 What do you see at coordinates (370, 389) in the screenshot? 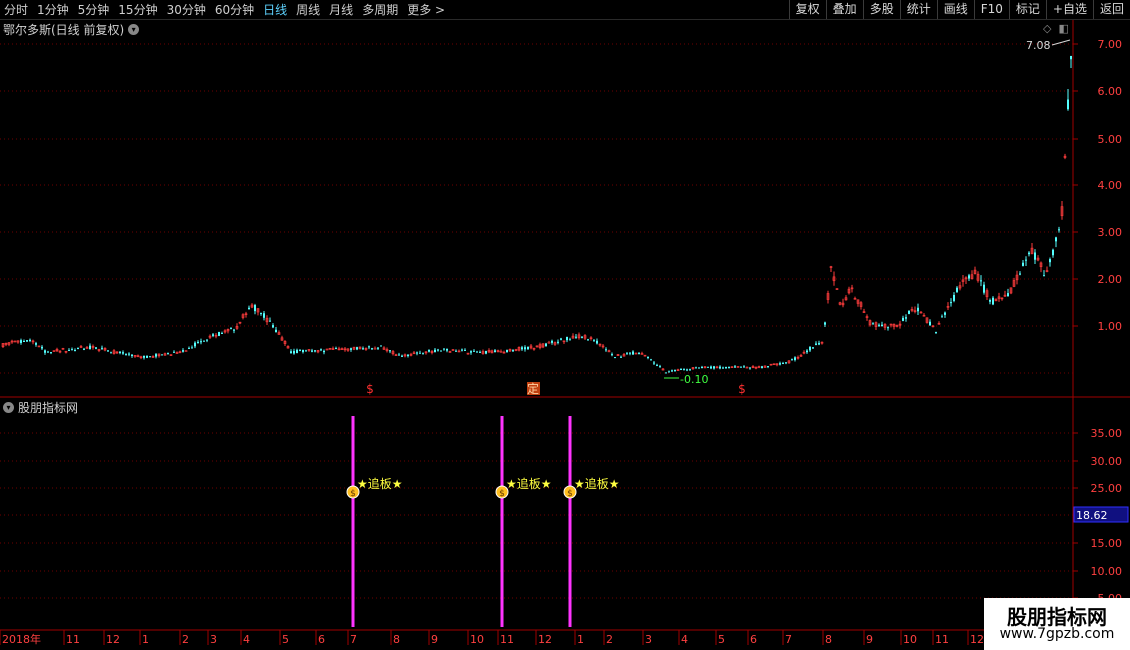
I see `chart-marker: $` at bounding box center [370, 389].